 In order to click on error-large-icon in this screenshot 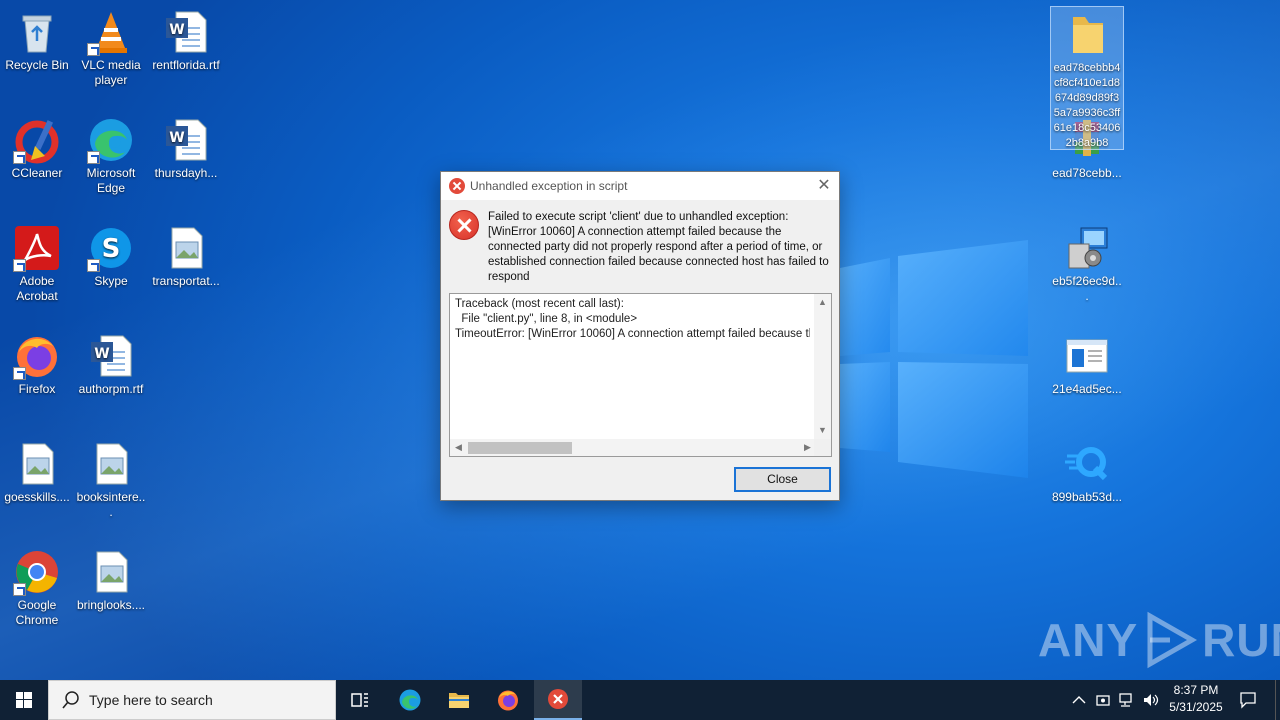, I will do `click(464, 225)`.